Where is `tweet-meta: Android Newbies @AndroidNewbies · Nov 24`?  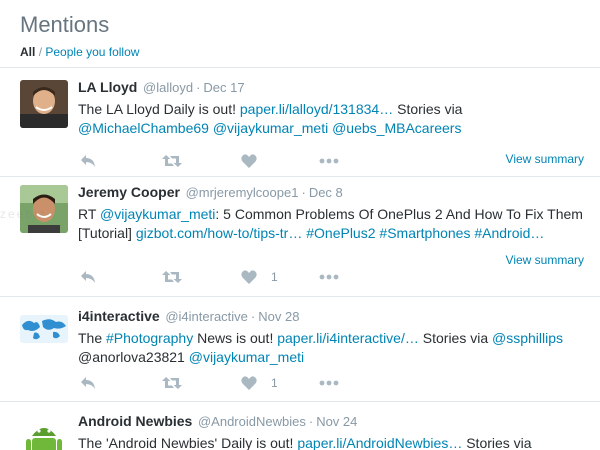
tweet-meta: Android Newbies @AndroidNewbies · Nov 24 is located at coordinates (332, 421).